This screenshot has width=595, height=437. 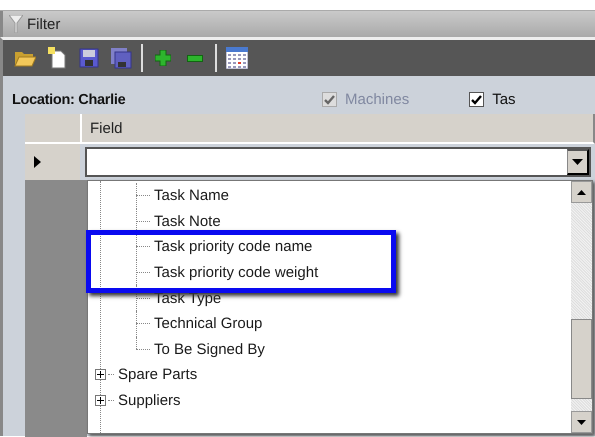 What do you see at coordinates (209, 349) in the screenshot?
I see `tree-item: To Be Signed By` at bounding box center [209, 349].